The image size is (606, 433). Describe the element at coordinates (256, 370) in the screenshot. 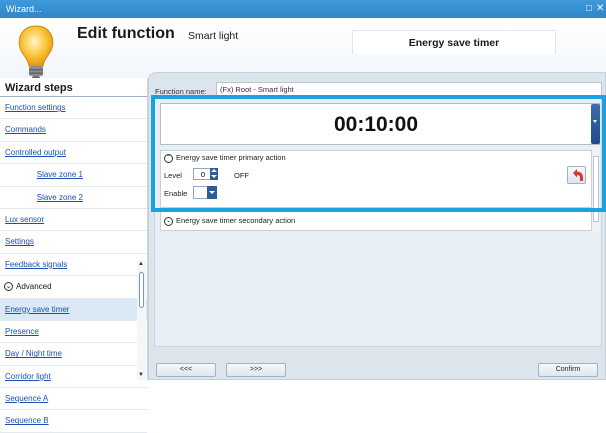

I see `next-button: >>>` at that location.